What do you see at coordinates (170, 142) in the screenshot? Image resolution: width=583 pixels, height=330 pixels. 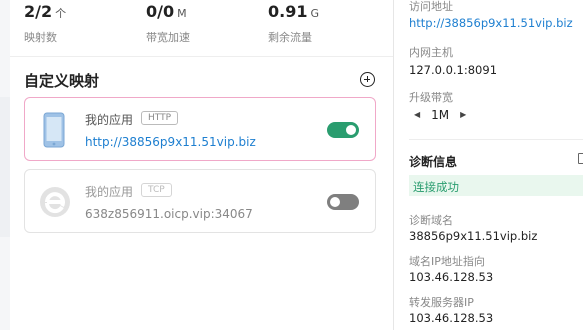 I see `mapping-address-link: http://38856p9x11.51vip.biz` at bounding box center [170, 142].